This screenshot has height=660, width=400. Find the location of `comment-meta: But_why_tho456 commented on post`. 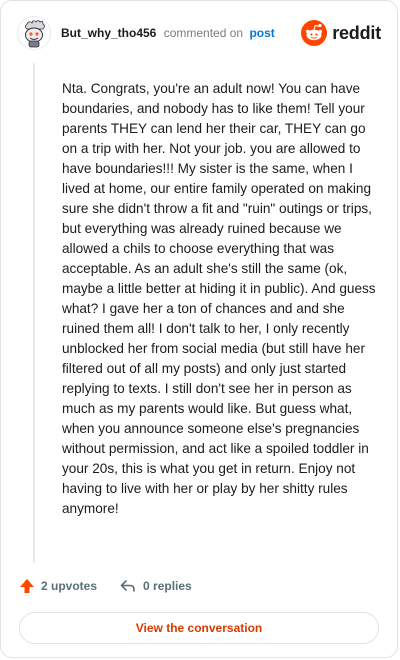

comment-meta: But_why_tho456 commented on post is located at coordinates (168, 33).